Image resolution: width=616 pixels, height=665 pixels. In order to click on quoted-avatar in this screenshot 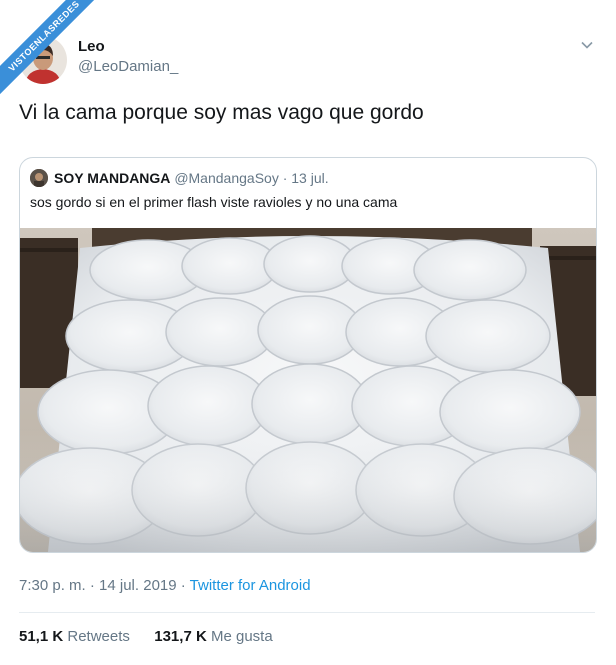, I will do `click(39, 178)`.